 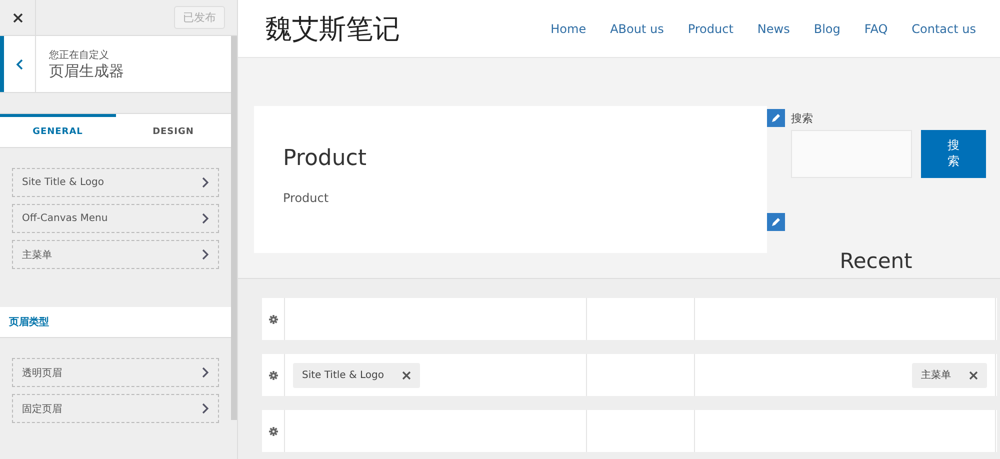 What do you see at coordinates (115, 408) in the screenshot?
I see `menu-item: 固定页眉` at bounding box center [115, 408].